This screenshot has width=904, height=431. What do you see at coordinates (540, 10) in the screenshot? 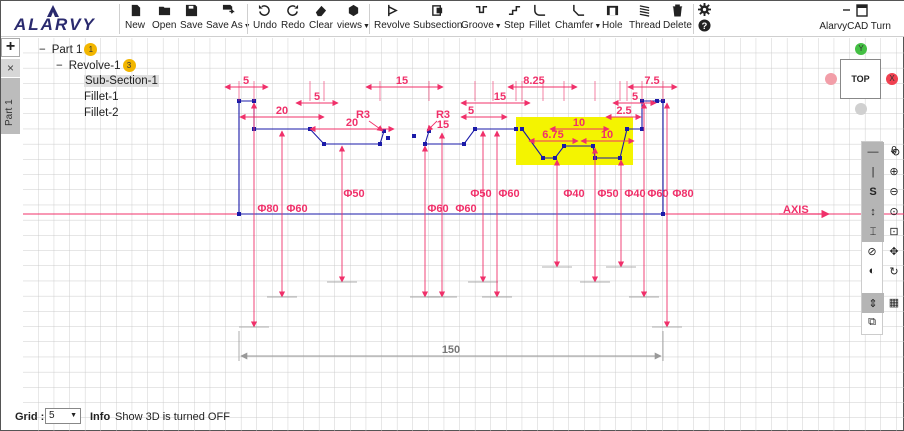
I see `fillet-icon` at bounding box center [540, 10].